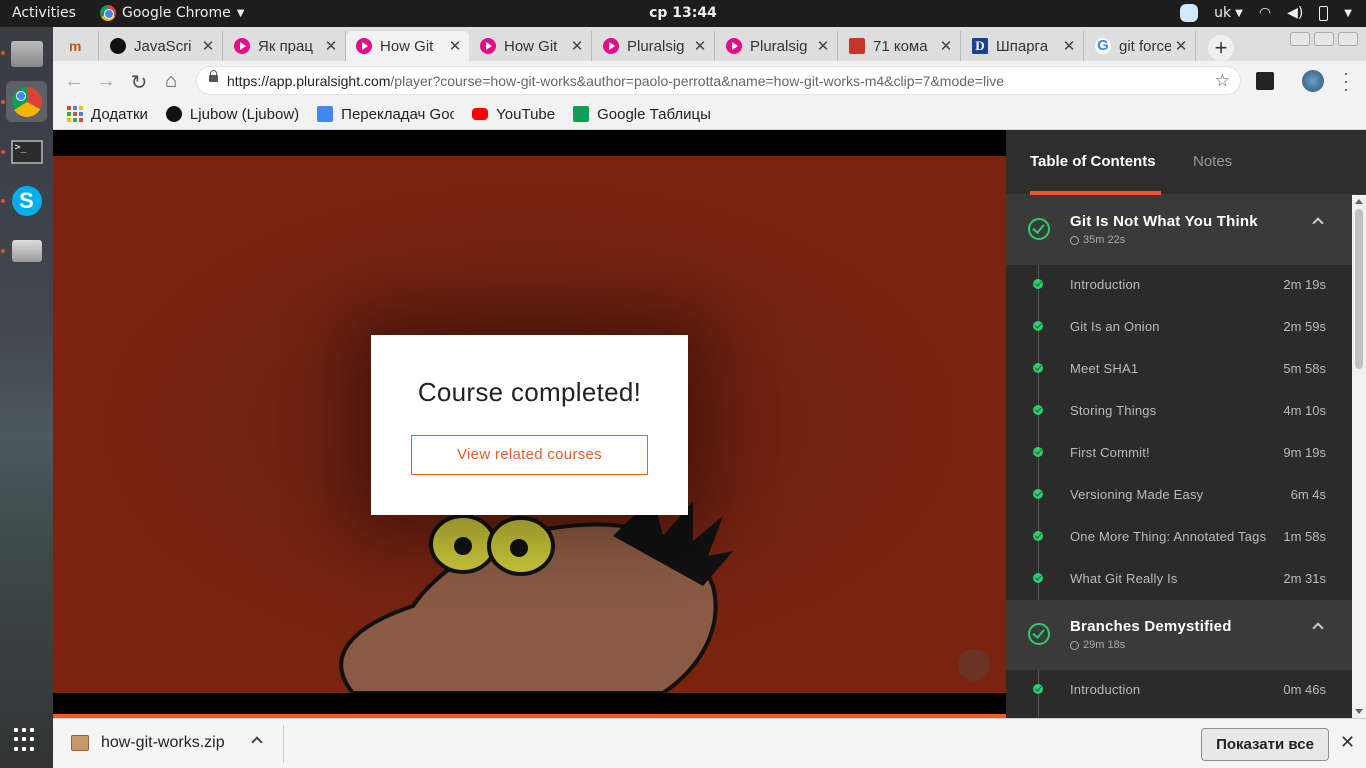  What do you see at coordinates (139, 82) in the screenshot?
I see `reload-icon: ↻` at bounding box center [139, 82].